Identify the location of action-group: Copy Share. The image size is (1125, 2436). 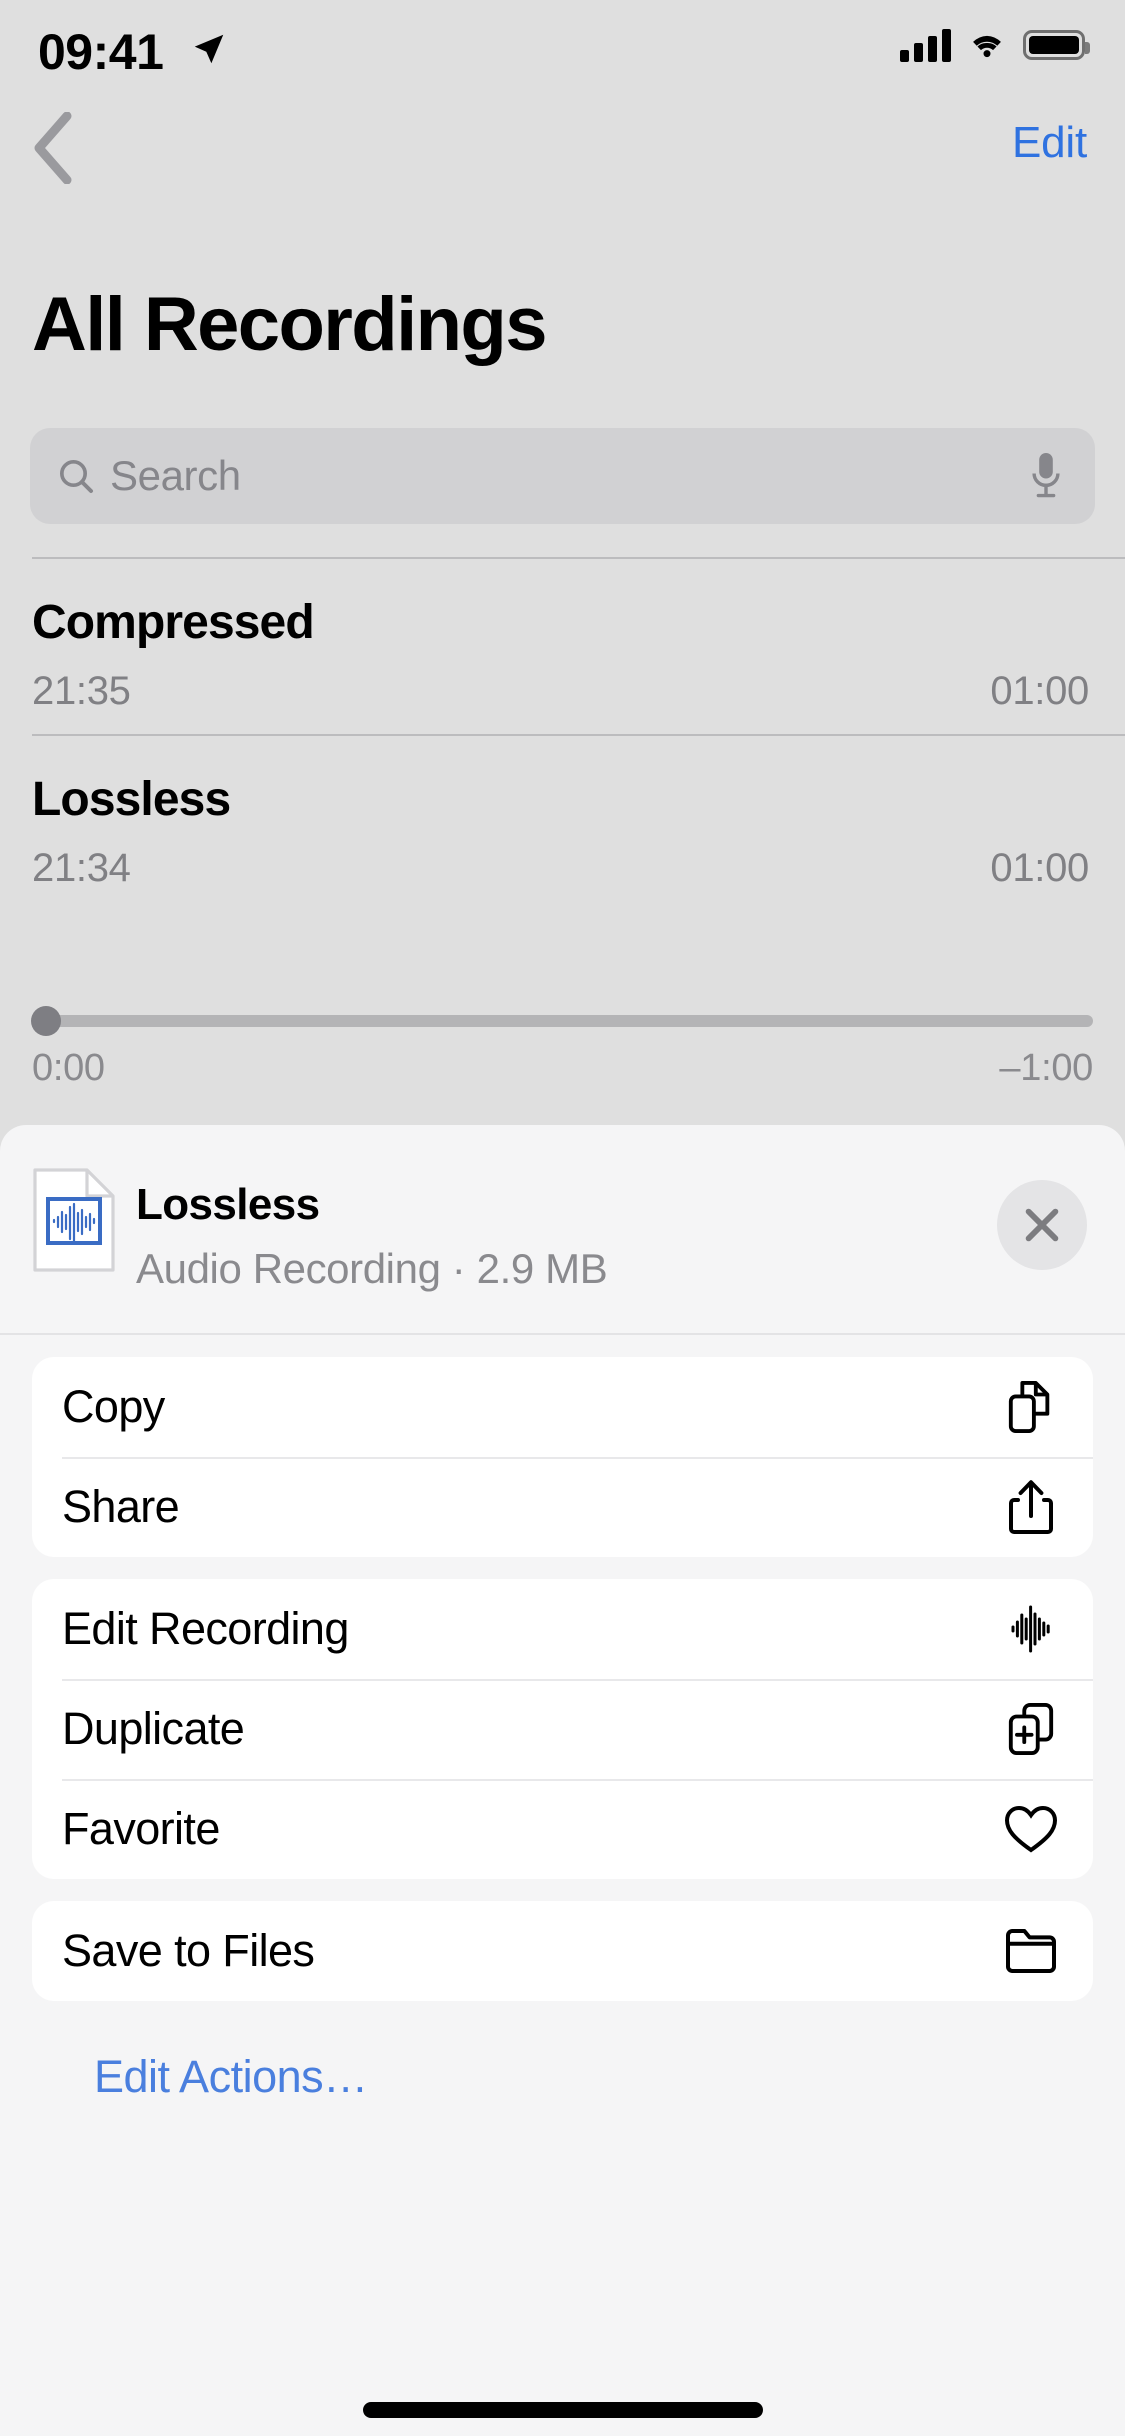
(562, 1457).